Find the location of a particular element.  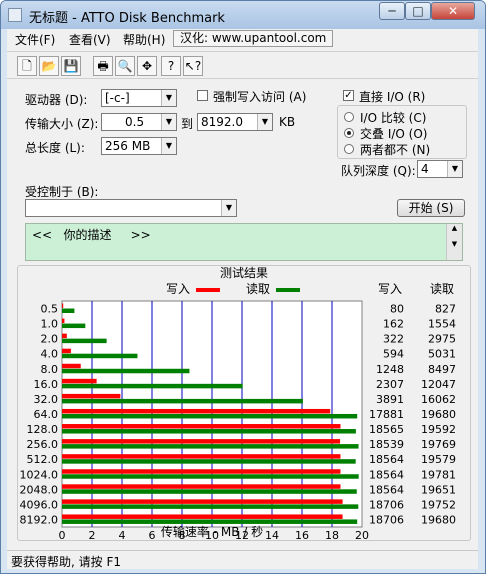

read-value-label: 19680 is located at coordinates (438, 414).